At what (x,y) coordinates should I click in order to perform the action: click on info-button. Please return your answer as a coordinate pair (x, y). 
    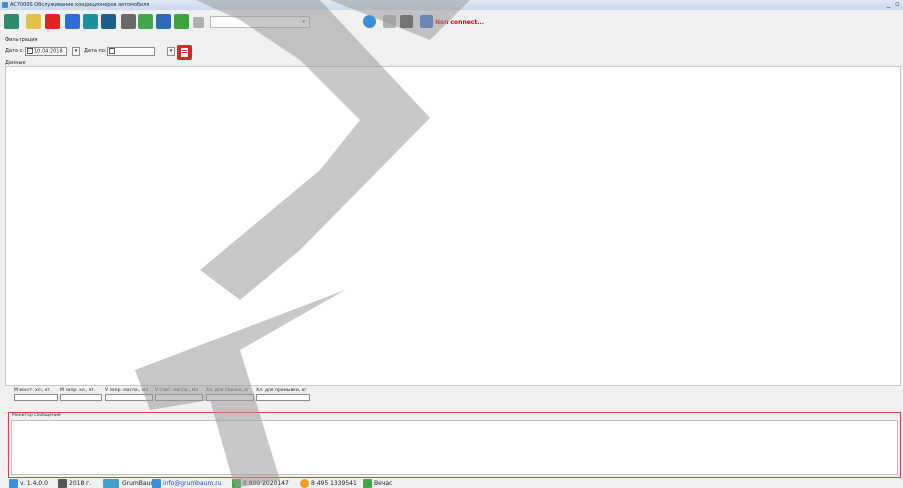
    Looking at the image, I should click on (198, 22).